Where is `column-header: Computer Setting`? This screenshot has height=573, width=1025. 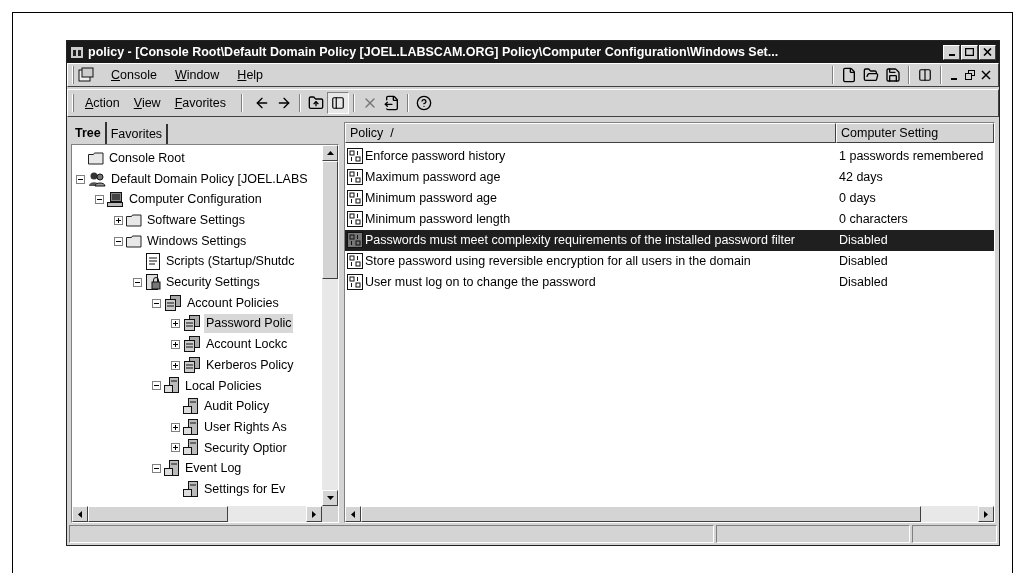 column-header: Computer Setting is located at coordinates (915, 133).